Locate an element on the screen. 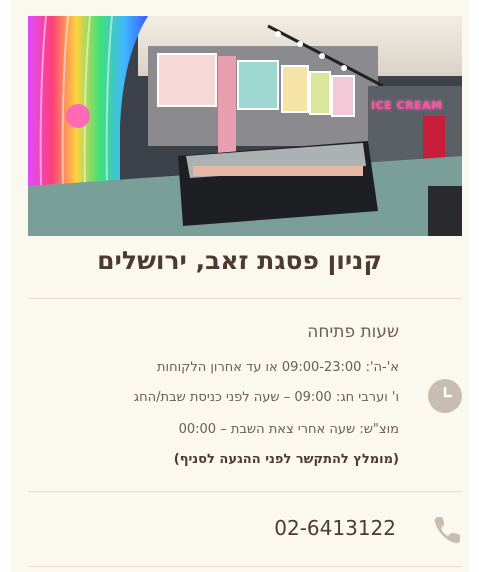 Image resolution: width=479 pixels, height=572 pixels. divider-bottom is located at coordinates (245, 566).